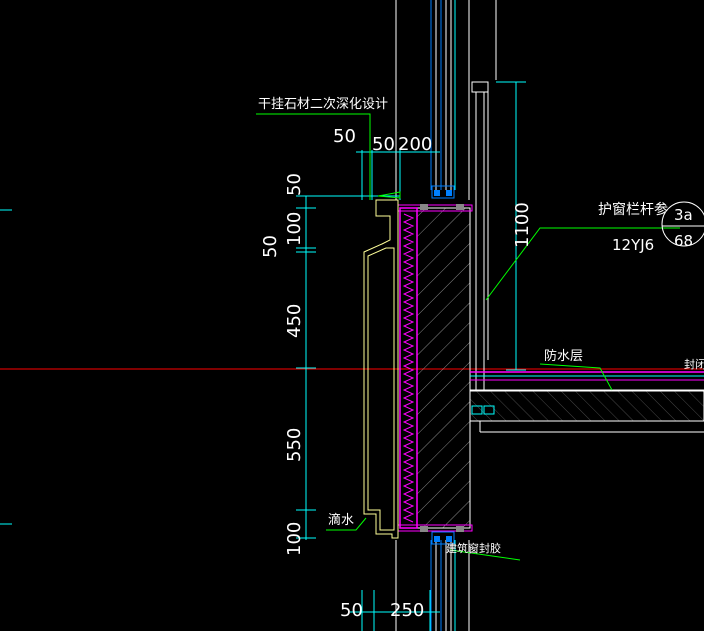  Describe the element at coordinates (383, 144) in the screenshot. I see `dim-top-mid: 50` at that location.